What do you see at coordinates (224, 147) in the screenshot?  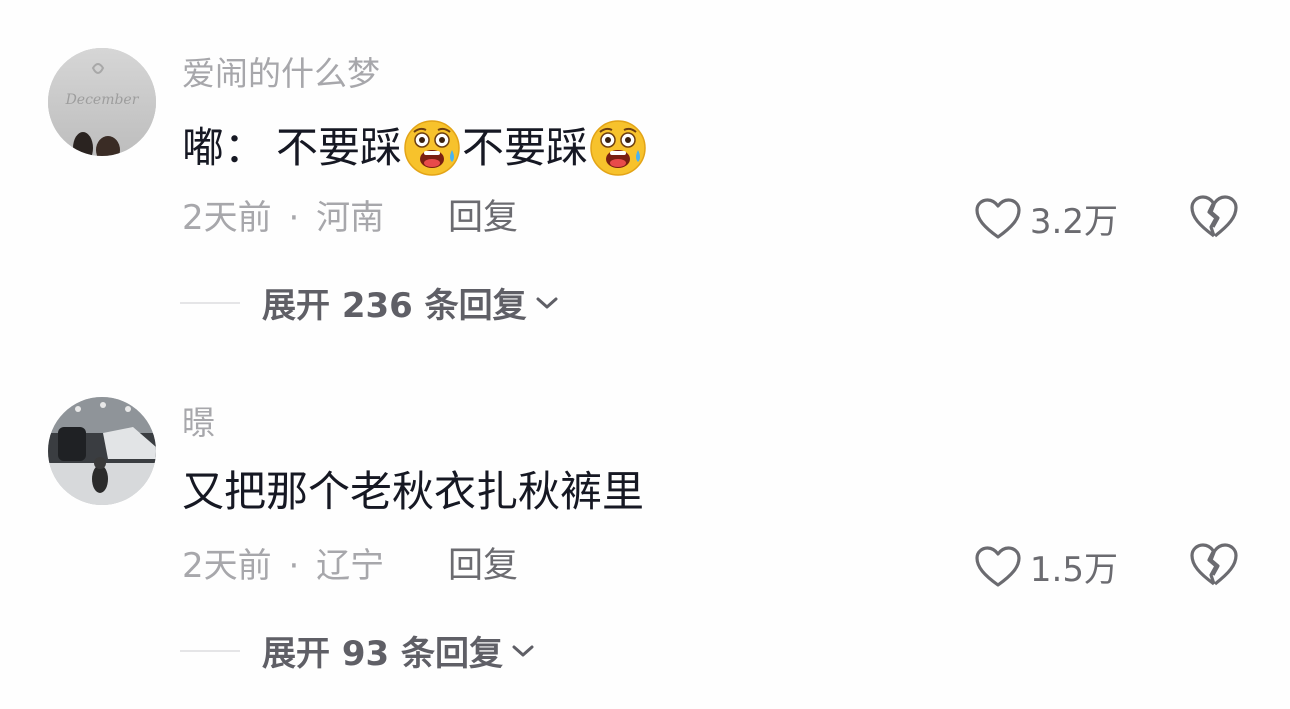 I see `comment-text-prefix: 嘟：` at bounding box center [224, 147].